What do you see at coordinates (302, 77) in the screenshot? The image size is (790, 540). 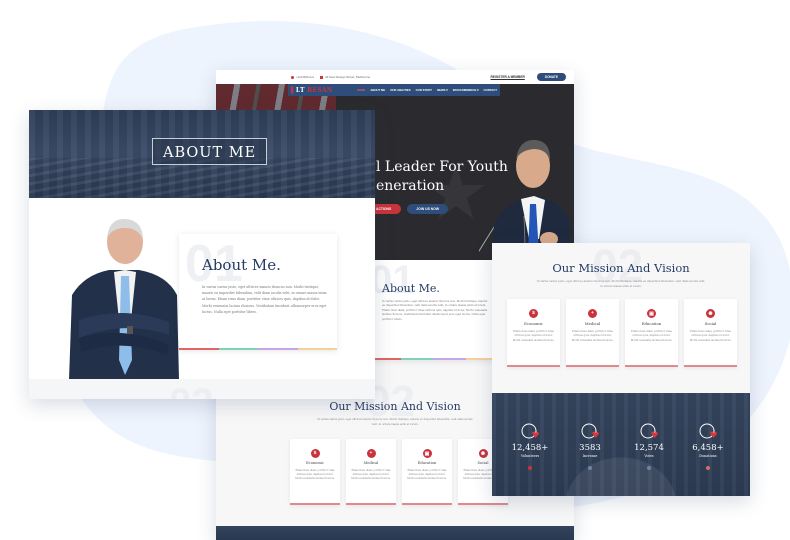 I see `phone-info: +1(234)5xxxx` at bounding box center [302, 77].